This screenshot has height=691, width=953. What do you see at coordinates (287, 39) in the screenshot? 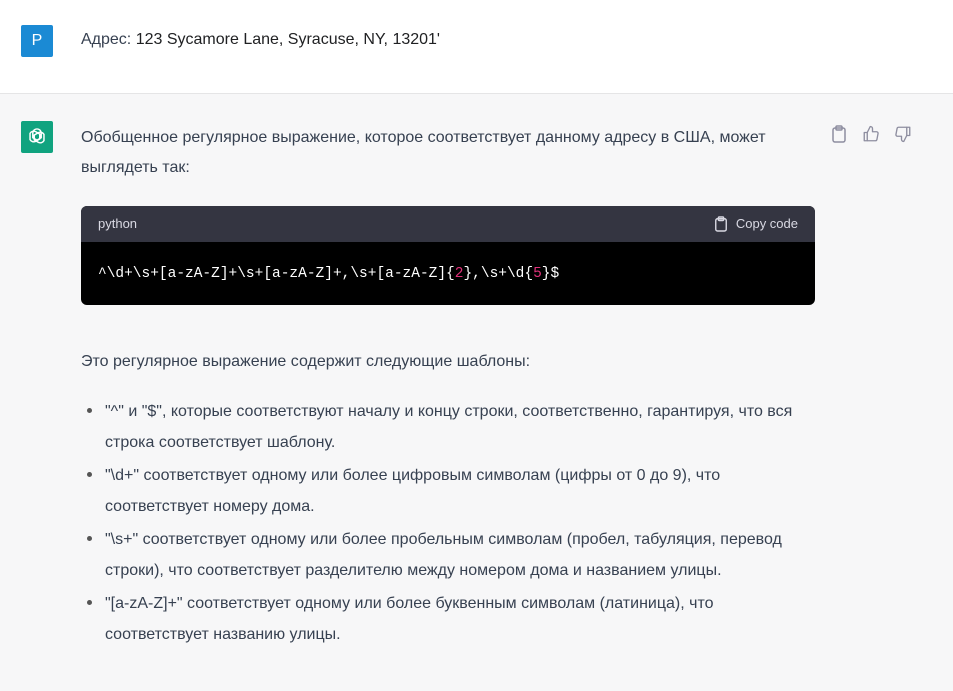
I see `address-value: 123 Sycamore Lane, Syracuse, NY, 13201'` at bounding box center [287, 39].